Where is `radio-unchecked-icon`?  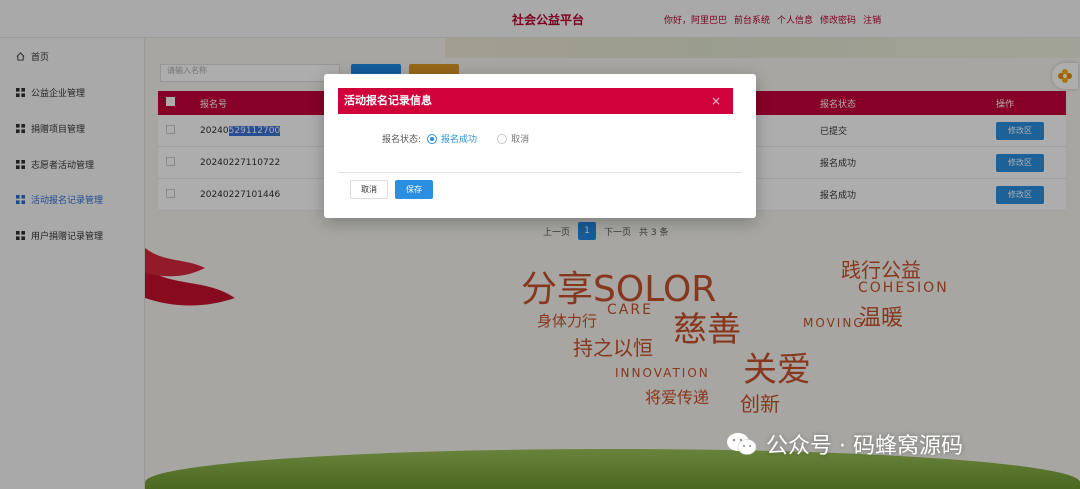
radio-unchecked-icon is located at coordinates (502, 138).